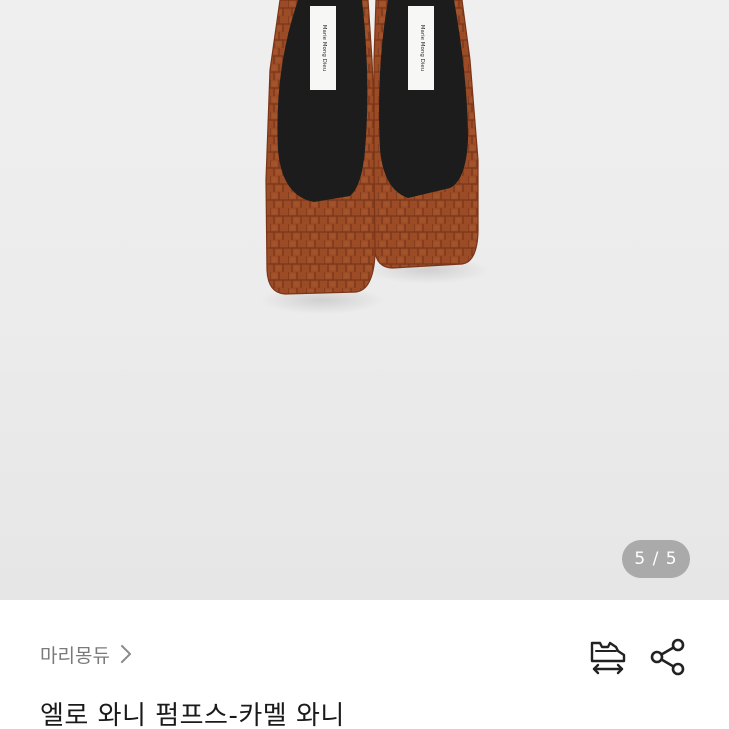 Image resolution: width=729 pixels, height=729 pixels. I want to click on share-icon, so click(667, 657).